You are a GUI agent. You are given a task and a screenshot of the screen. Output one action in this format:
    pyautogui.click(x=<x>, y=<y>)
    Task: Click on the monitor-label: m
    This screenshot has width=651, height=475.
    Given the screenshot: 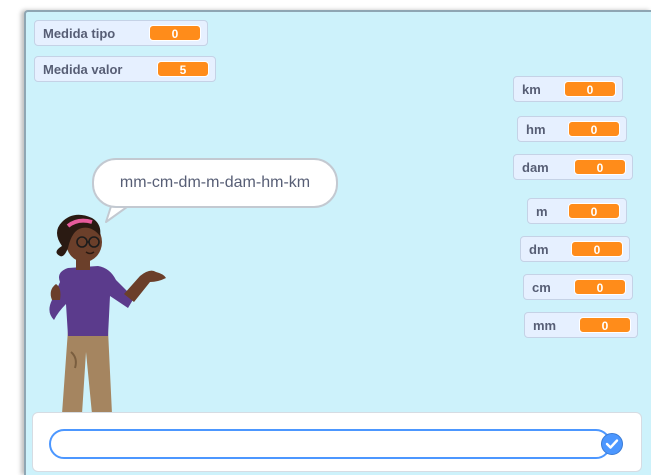 What is the action you would take?
    pyautogui.click(x=542, y=211)
    